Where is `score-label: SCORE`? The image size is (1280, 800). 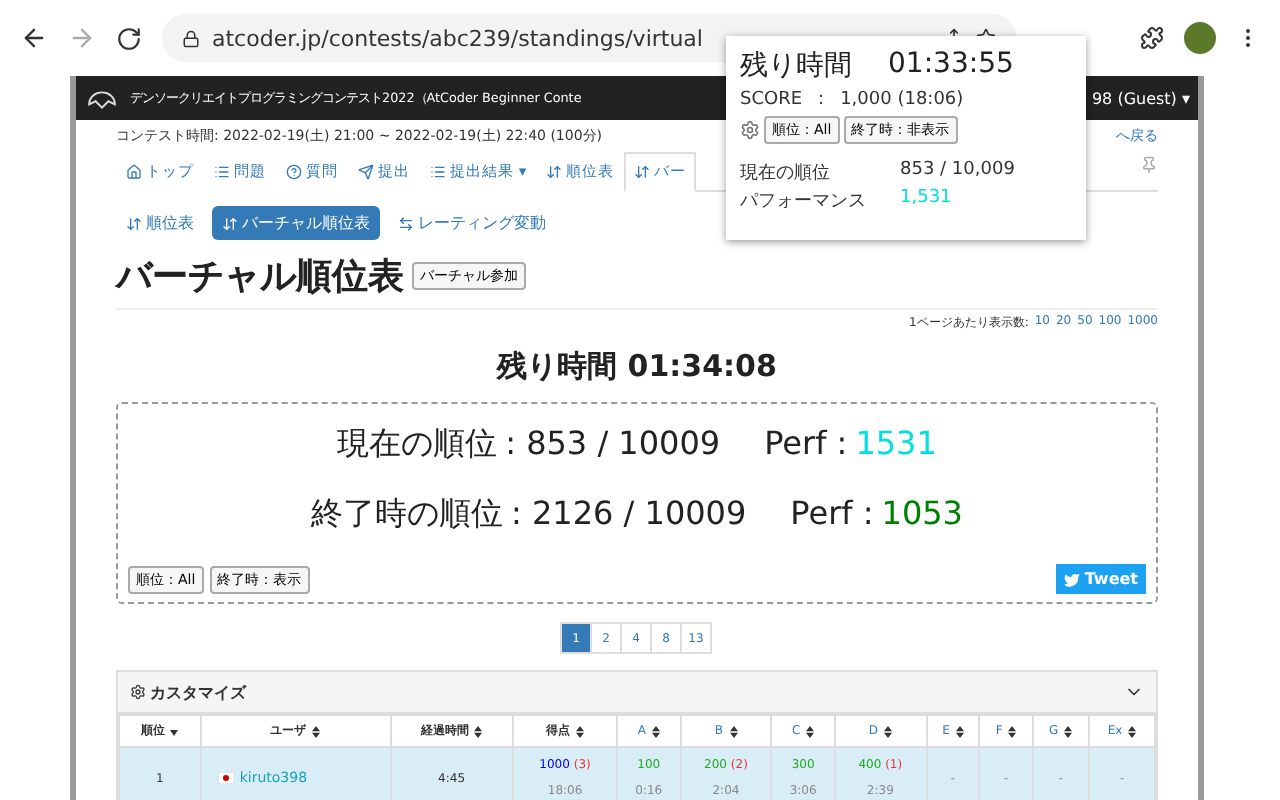 score-label: SCORE is located at coordinates (771, 100).